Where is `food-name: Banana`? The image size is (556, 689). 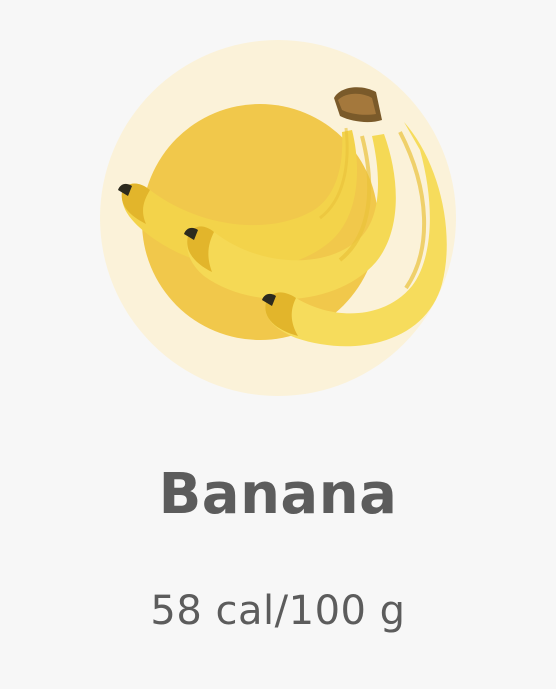 food-name: Banana is located at coordinates (278, 494).